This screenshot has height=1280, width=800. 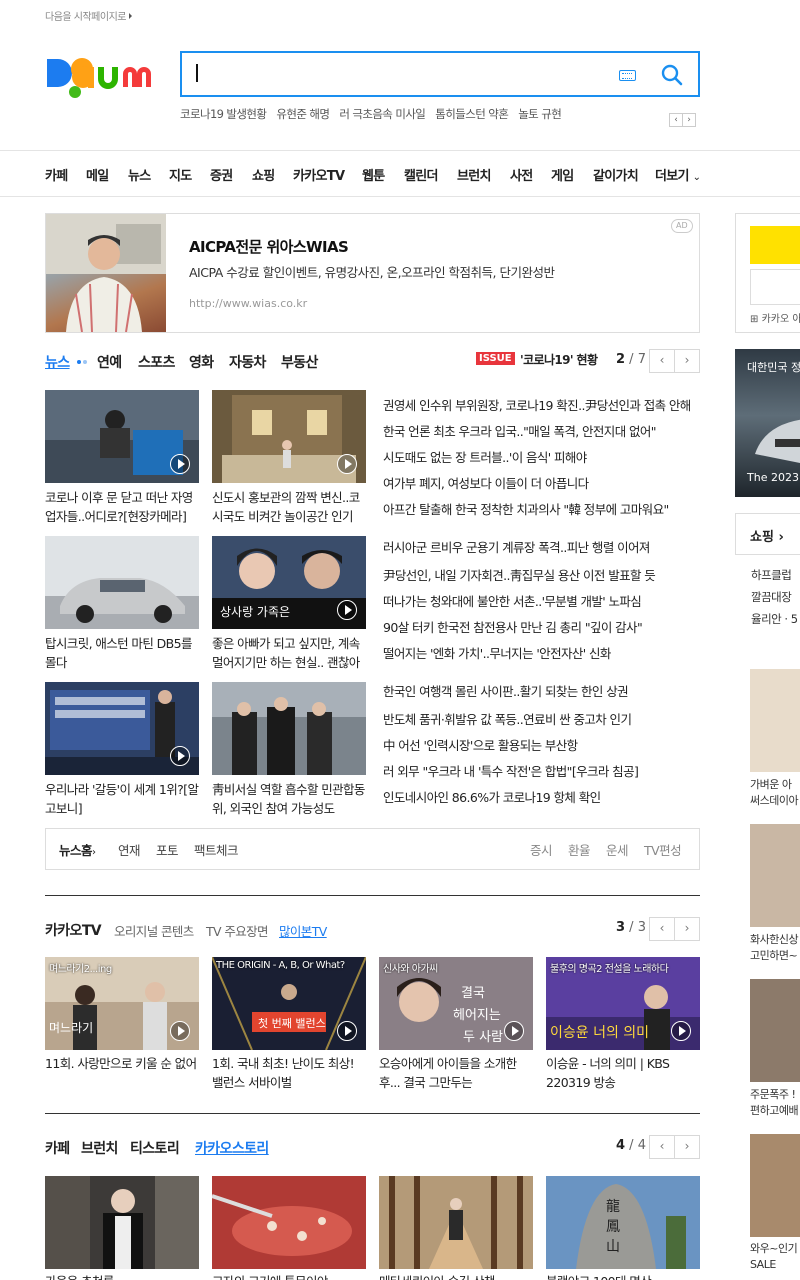 I want to click on news-series-link: 연재, so click(x=129, y=849).